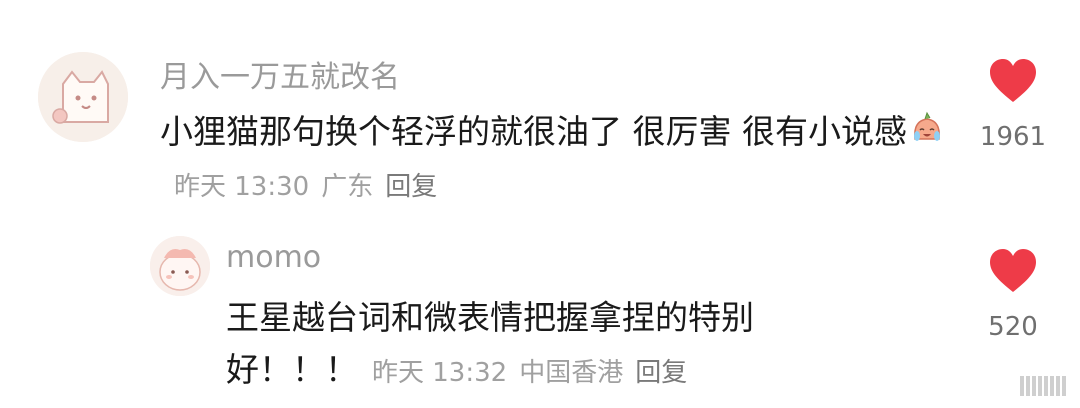 The image size is (1080, 408). Describe the element at coordinates (311, 187) in the screenshot. I see `comment-meta: 昨天 13:30 广东 回复` at that location.